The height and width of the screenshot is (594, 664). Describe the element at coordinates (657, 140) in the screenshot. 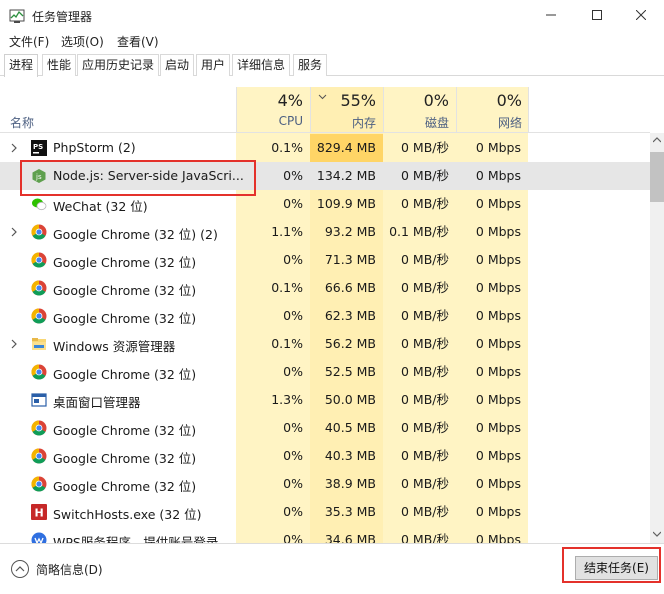

I see `scroll-up-icon` at that location.